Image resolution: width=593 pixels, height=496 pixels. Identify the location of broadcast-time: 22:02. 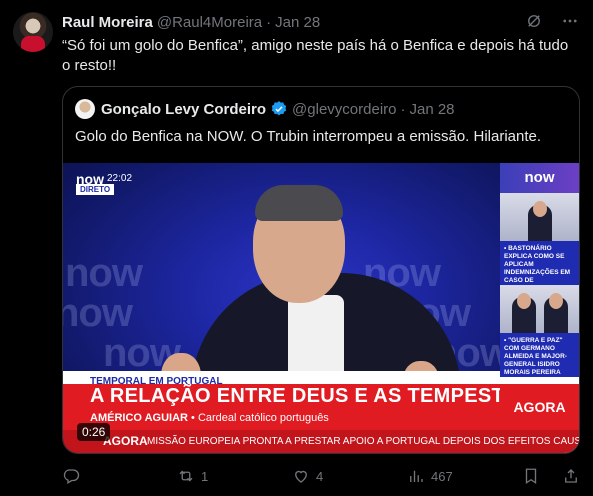
(120, 178).